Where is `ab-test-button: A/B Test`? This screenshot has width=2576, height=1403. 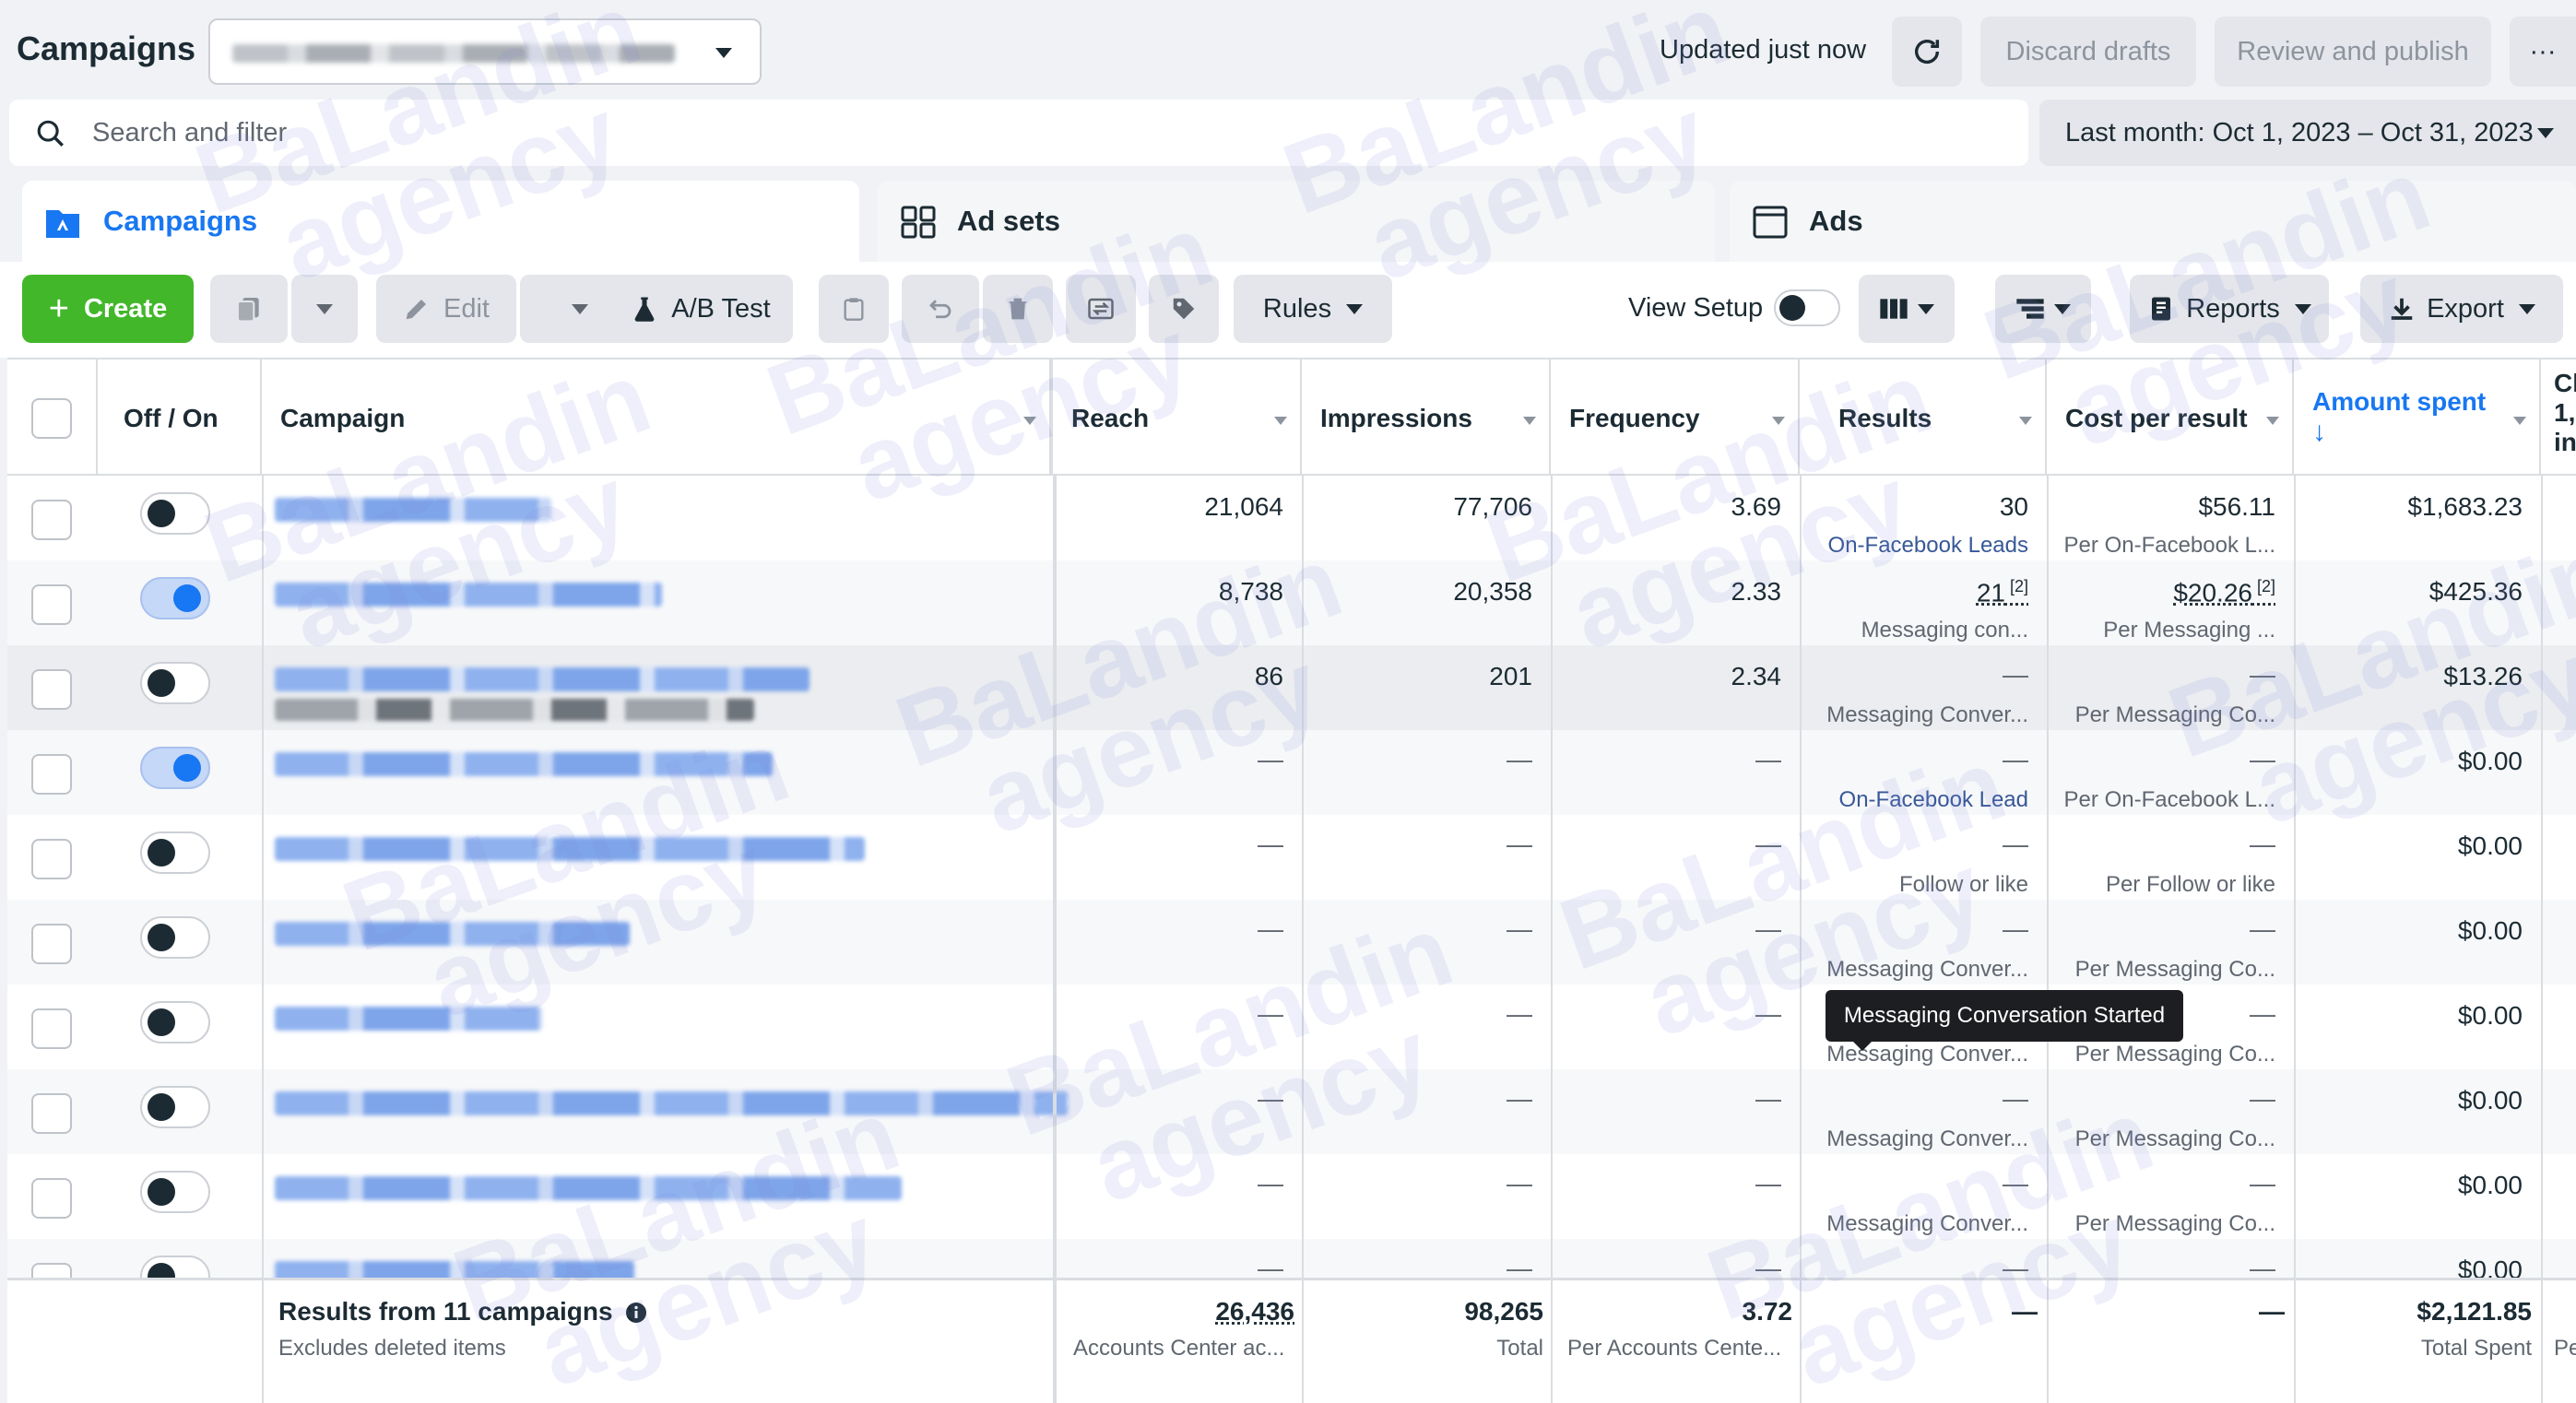 ab-test-button: A/B Test is located at coordinates (701, 309).